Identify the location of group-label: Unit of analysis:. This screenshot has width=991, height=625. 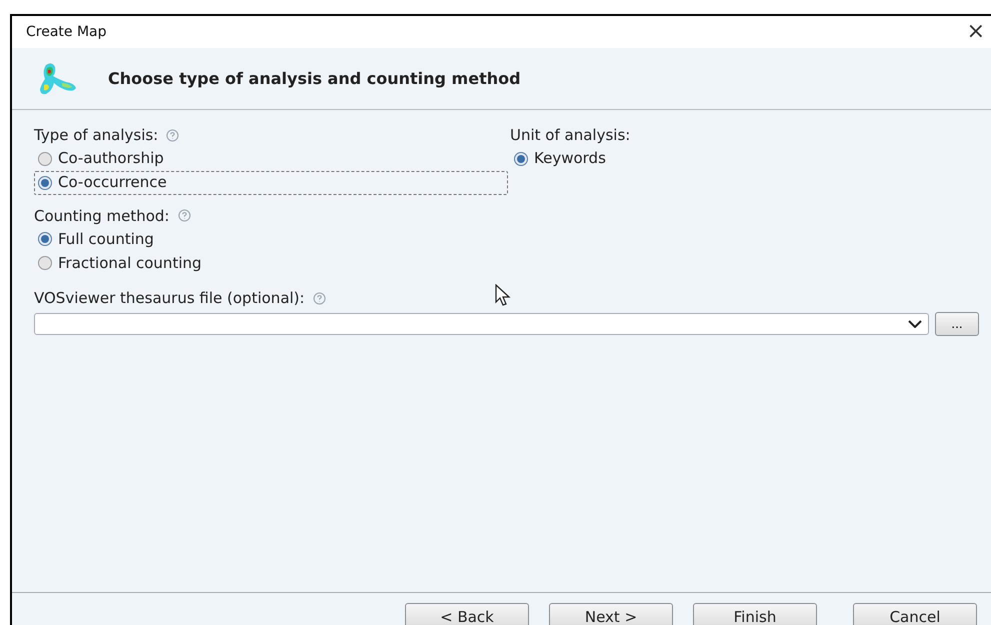
(570, 135).